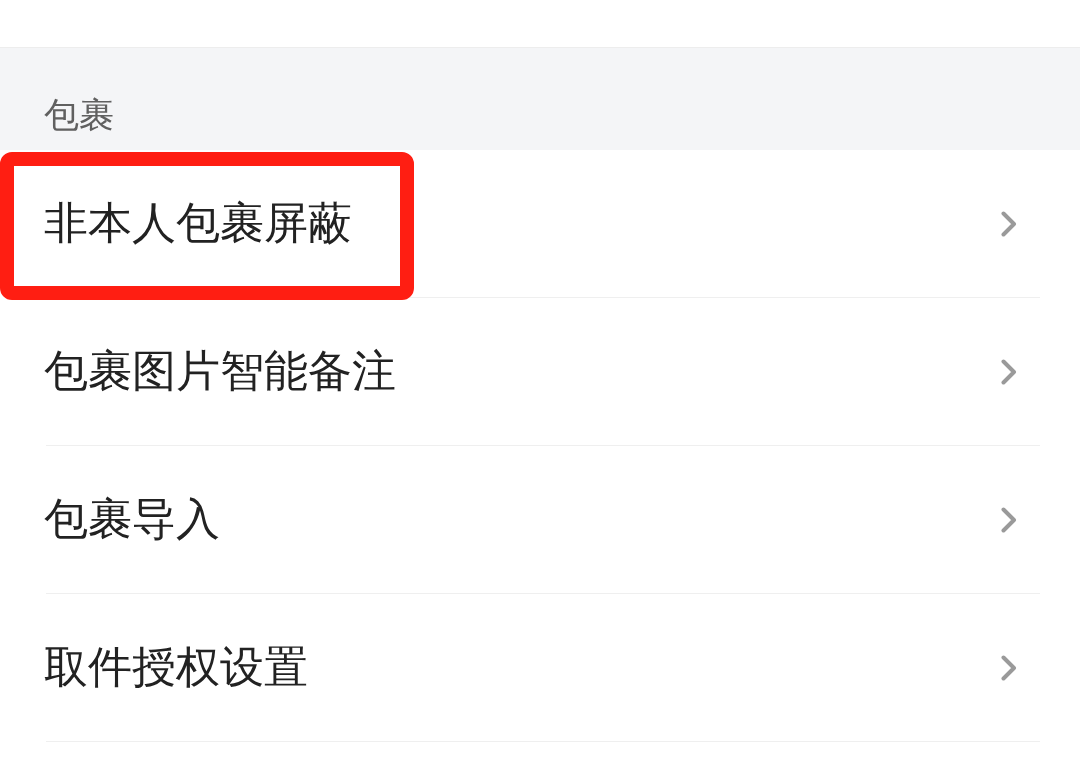  I want to click on item-label: 取件授权设置, so click(176, 667).